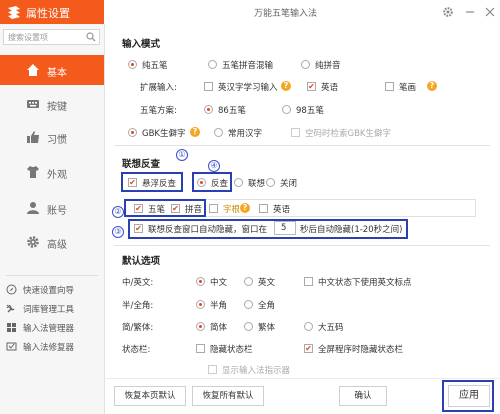  What do you see at coordinates (157, 210) in the screenshot?
I see `checkbox-label: 五笔` at bounding box center [157, 210].